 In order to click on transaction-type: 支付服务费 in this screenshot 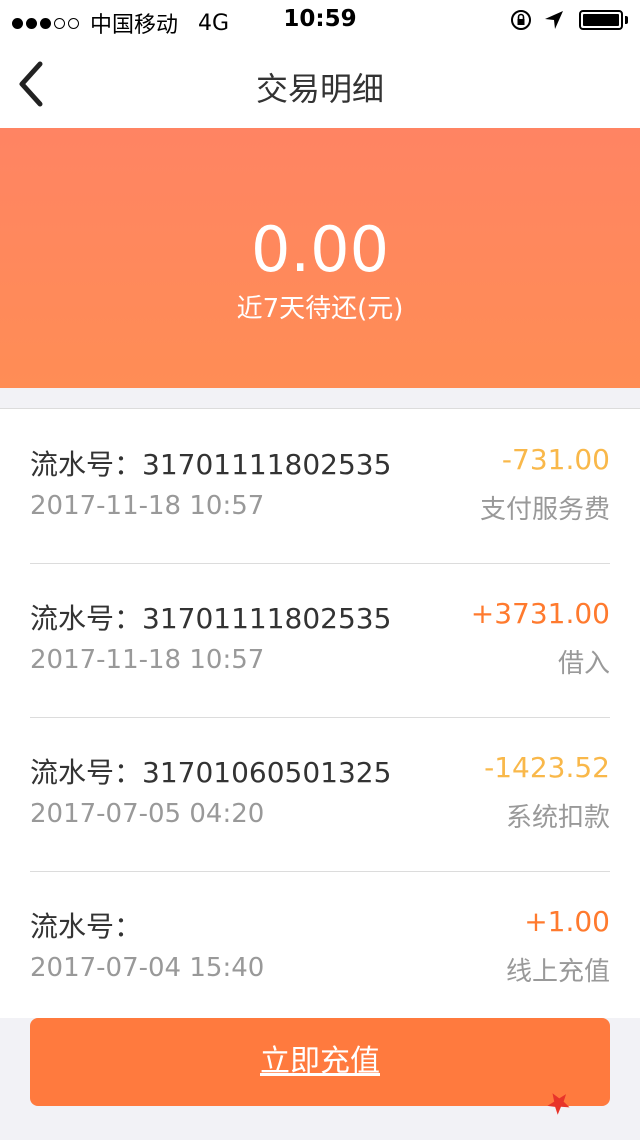, I will do `click(544, 510)`.